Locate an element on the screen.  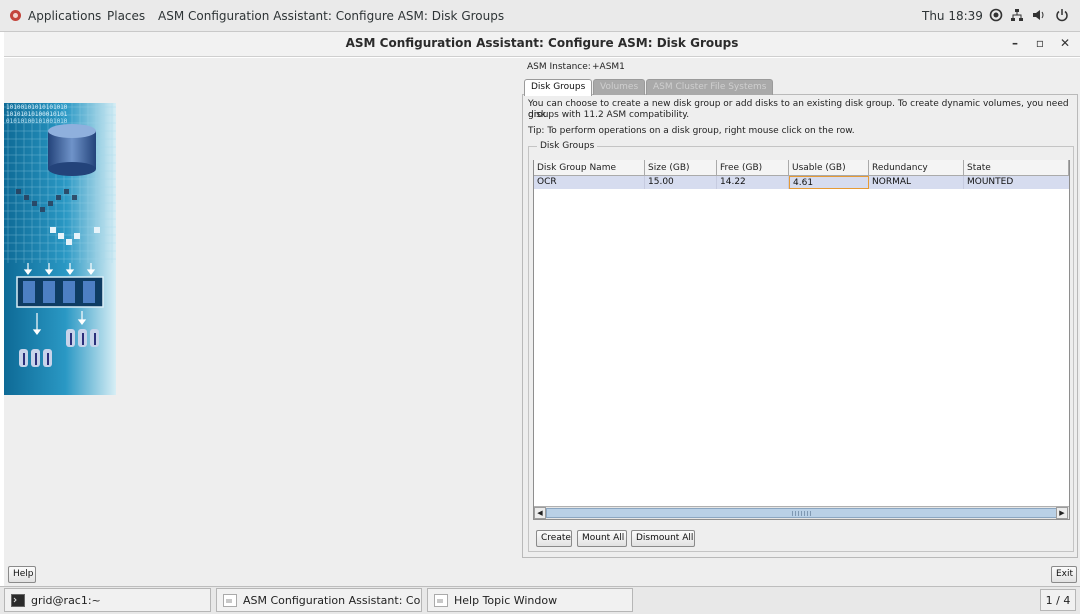
cell-state: MOUNTED is located at coordinates (1016, 182).